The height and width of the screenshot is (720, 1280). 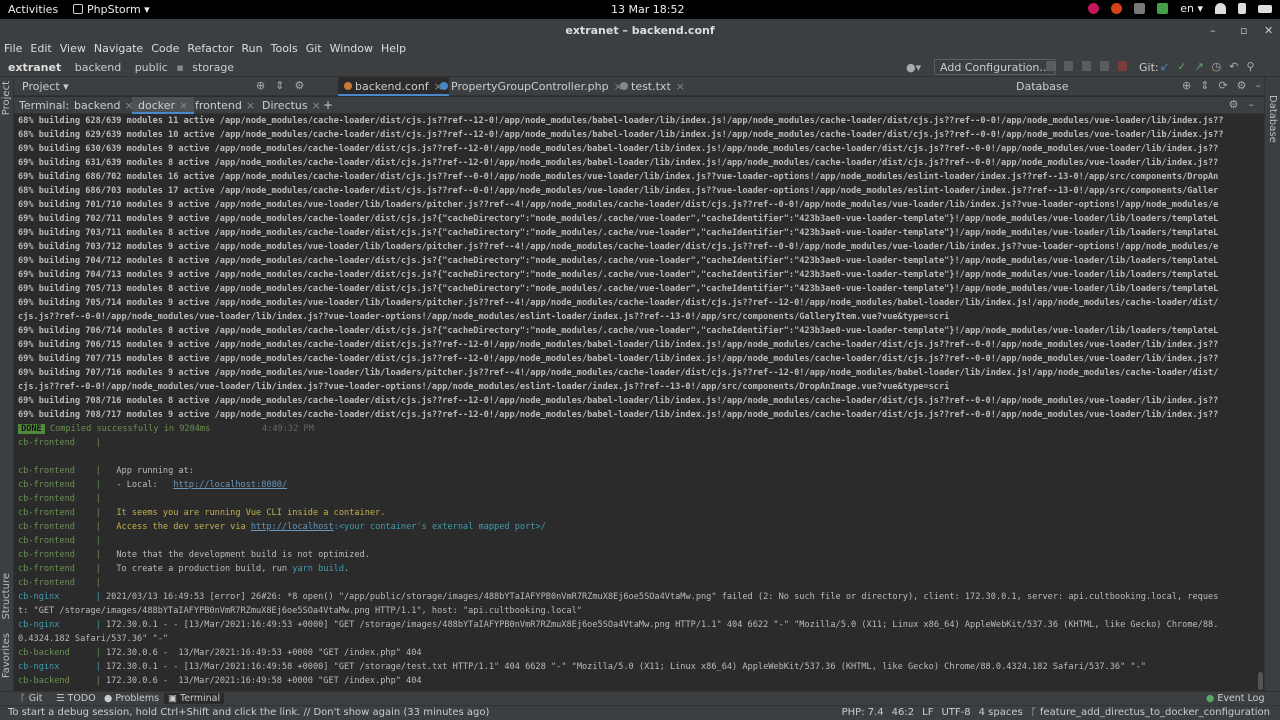 I want to click on commit-icon: ✓, so click(x=1181, y=66).